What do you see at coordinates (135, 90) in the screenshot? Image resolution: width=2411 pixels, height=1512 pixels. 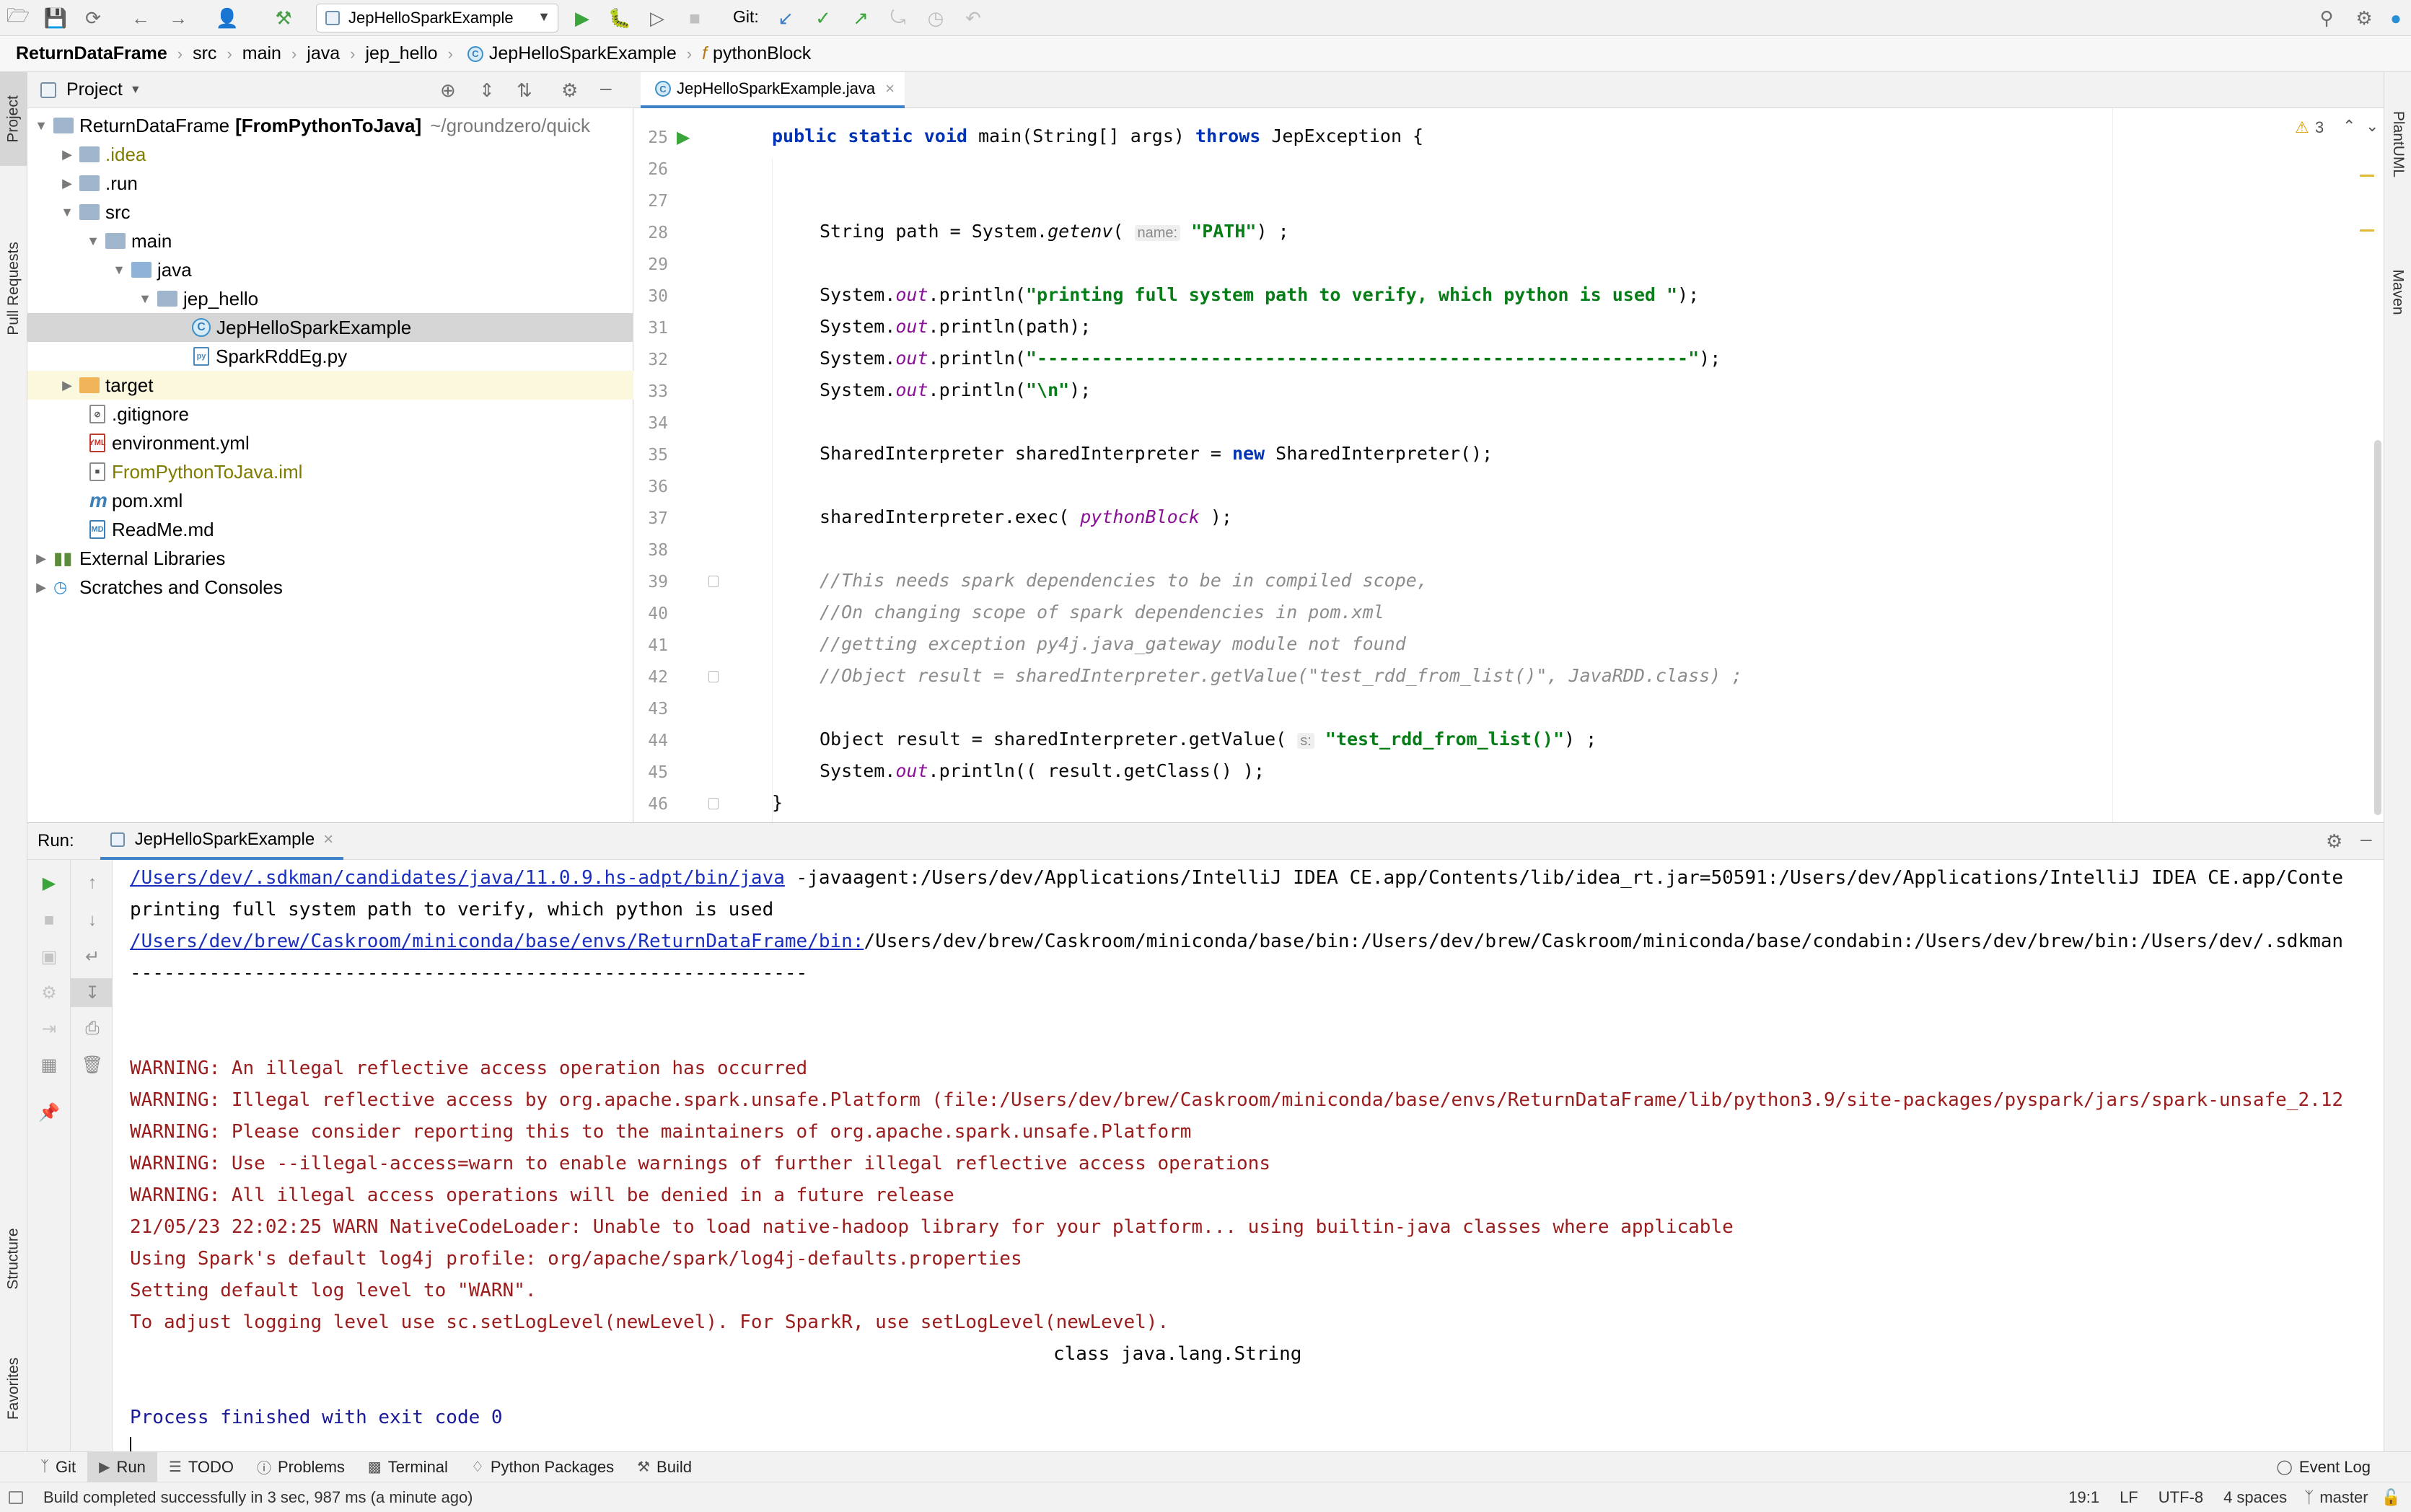 I see `chevron-down-icon: ▼` at bounding box center [135, 90].